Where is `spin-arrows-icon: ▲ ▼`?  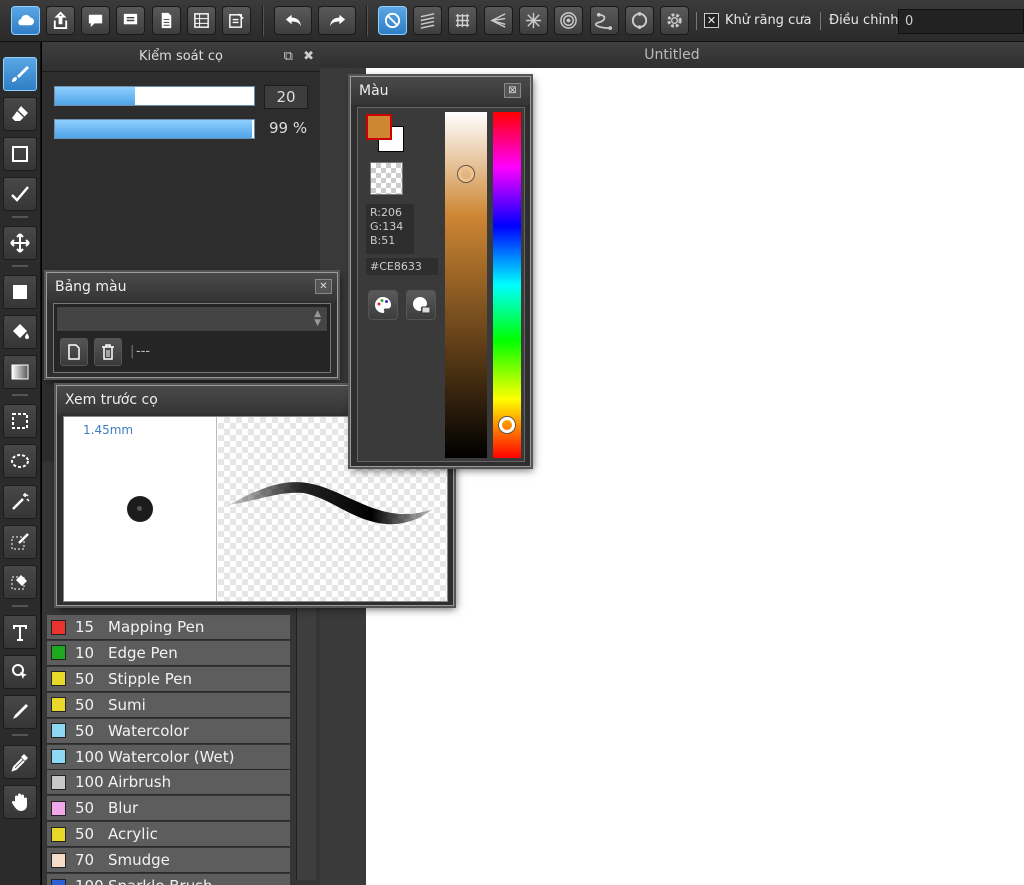
spin-arrows-icon: ▲ ▼ is located at coordinates (317, 319).